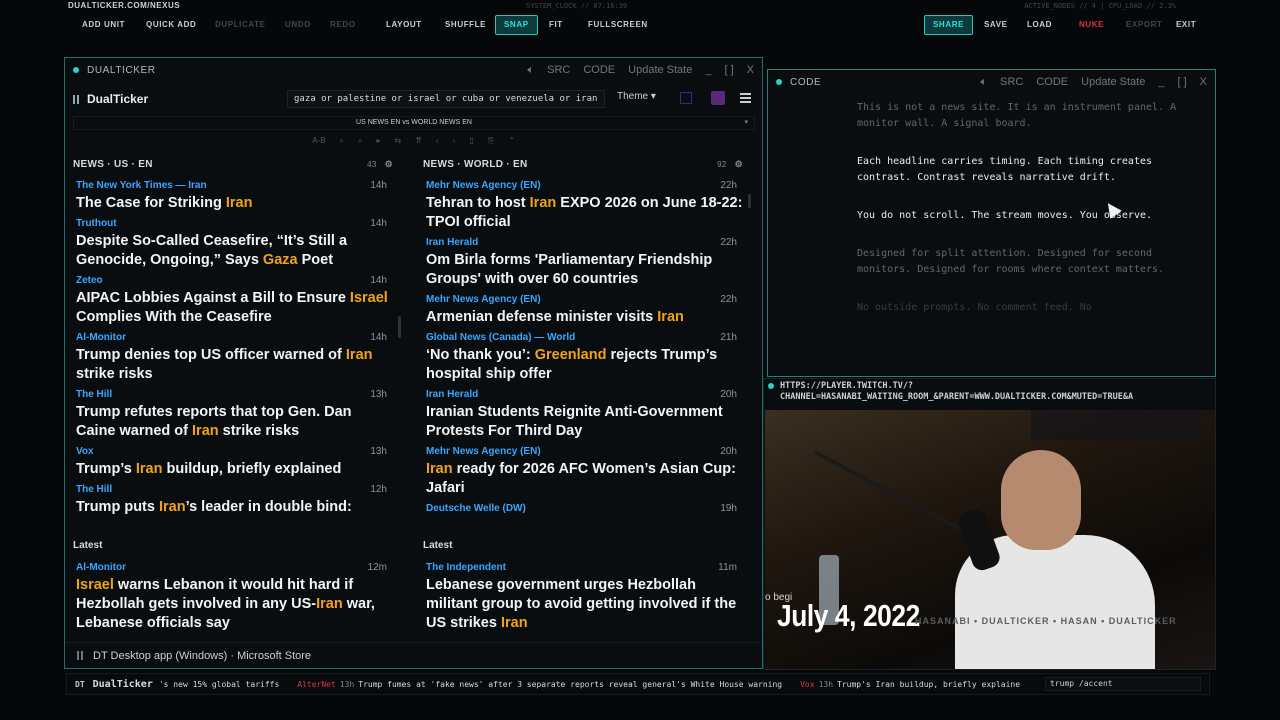 The height and width of the screenshot is (720, 1280). What do you see at coordinates (378, 451) in the screenshot?
I see `news-age: 13h` at bounding box center [378, 451].